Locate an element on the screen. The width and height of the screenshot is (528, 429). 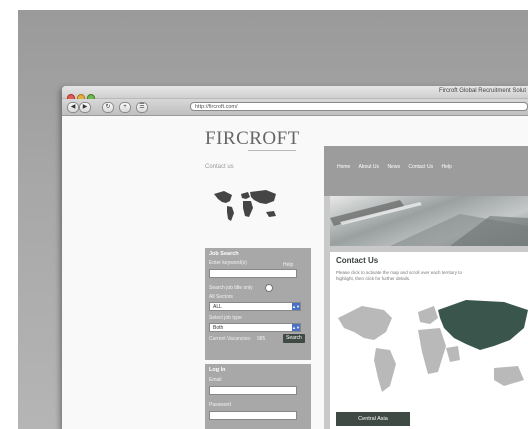
login-heading: Log In is located at coordinates (217, 370).